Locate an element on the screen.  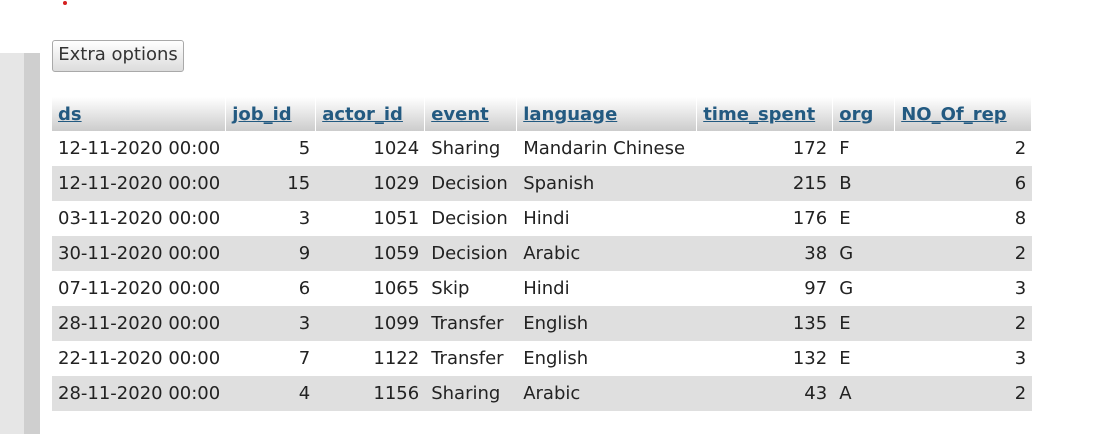
column-header-job-id: job_id is located at coordinates (271, 114).